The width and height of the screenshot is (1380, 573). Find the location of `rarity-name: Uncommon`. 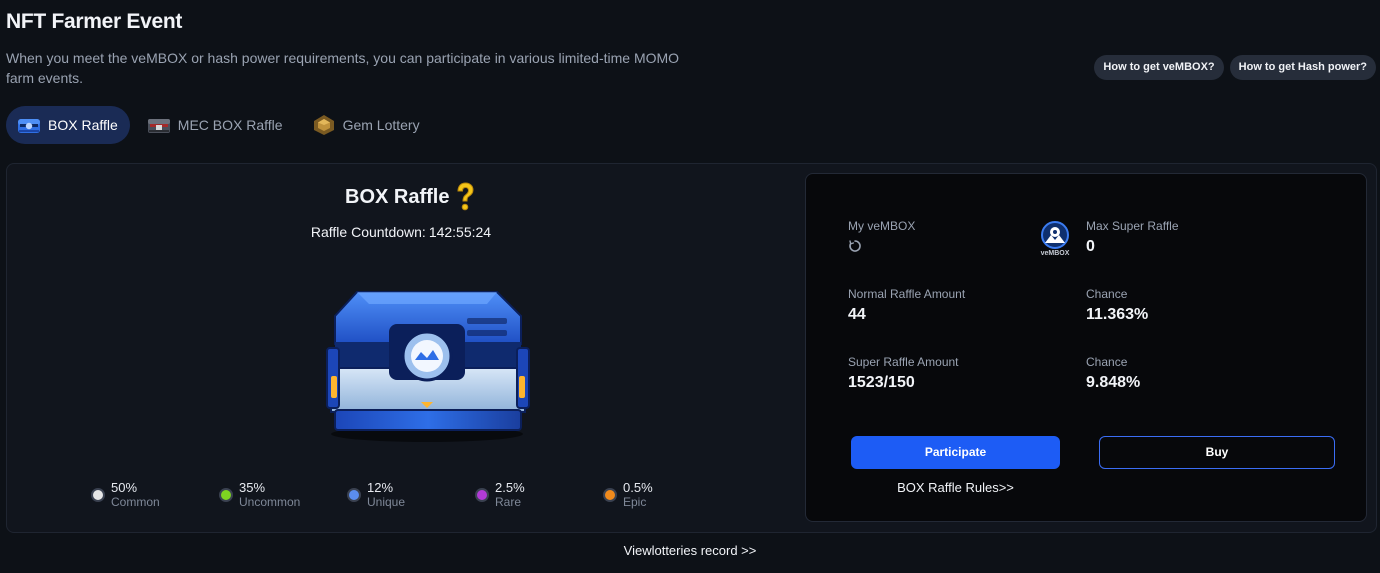

rarity-name: Uncommon is located at coordinates (270, 502).